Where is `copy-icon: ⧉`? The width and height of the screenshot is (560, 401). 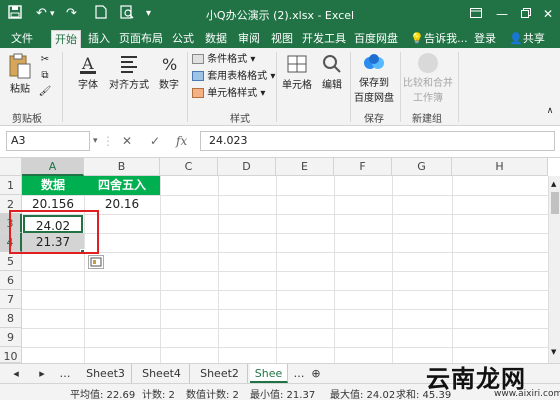
copy-icon: ⧉ is located at coordinates (45, 75).